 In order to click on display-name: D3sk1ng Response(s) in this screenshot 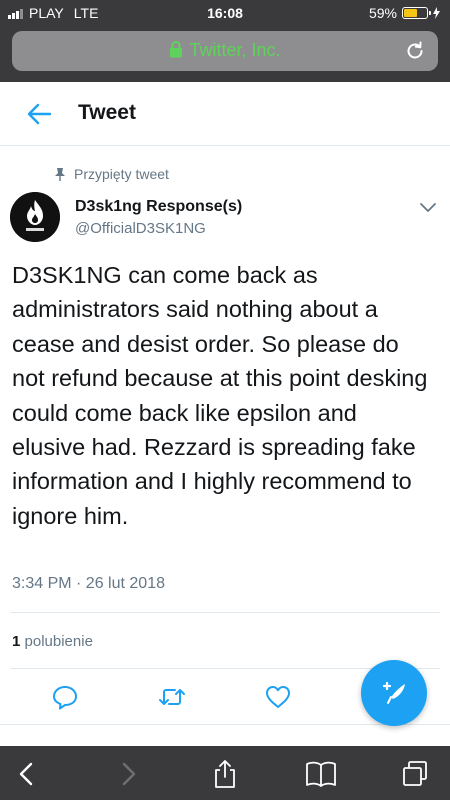, I will do `click(158, 207)`.